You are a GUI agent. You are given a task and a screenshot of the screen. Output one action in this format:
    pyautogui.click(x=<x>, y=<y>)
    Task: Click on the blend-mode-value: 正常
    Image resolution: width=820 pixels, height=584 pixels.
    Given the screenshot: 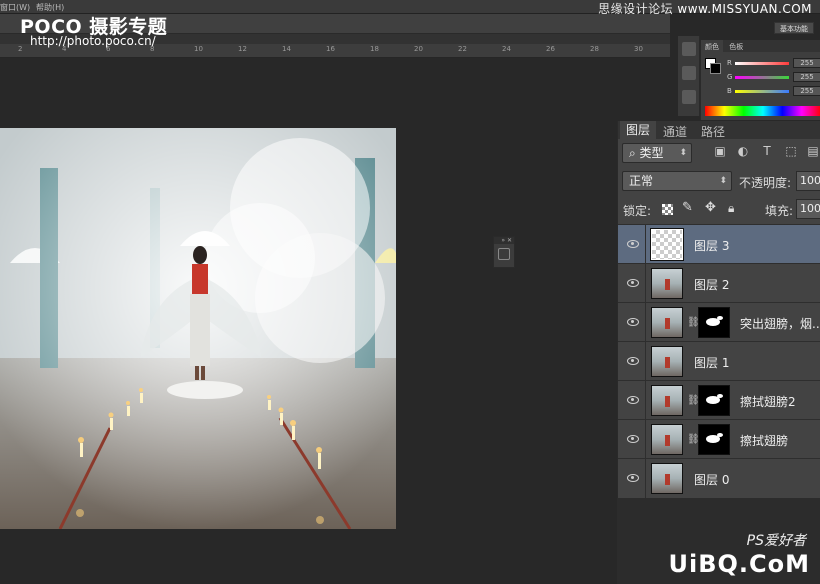 What is the action you would take?
    pyautogui.click(x=641, y=181)
    